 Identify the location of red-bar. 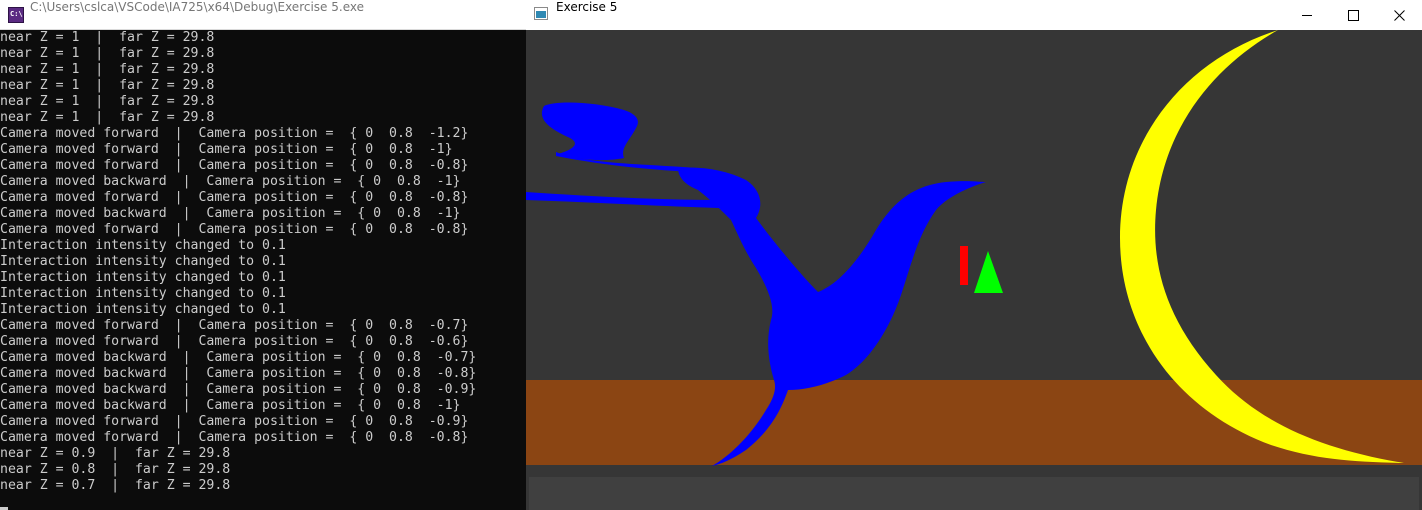
(964, 265).